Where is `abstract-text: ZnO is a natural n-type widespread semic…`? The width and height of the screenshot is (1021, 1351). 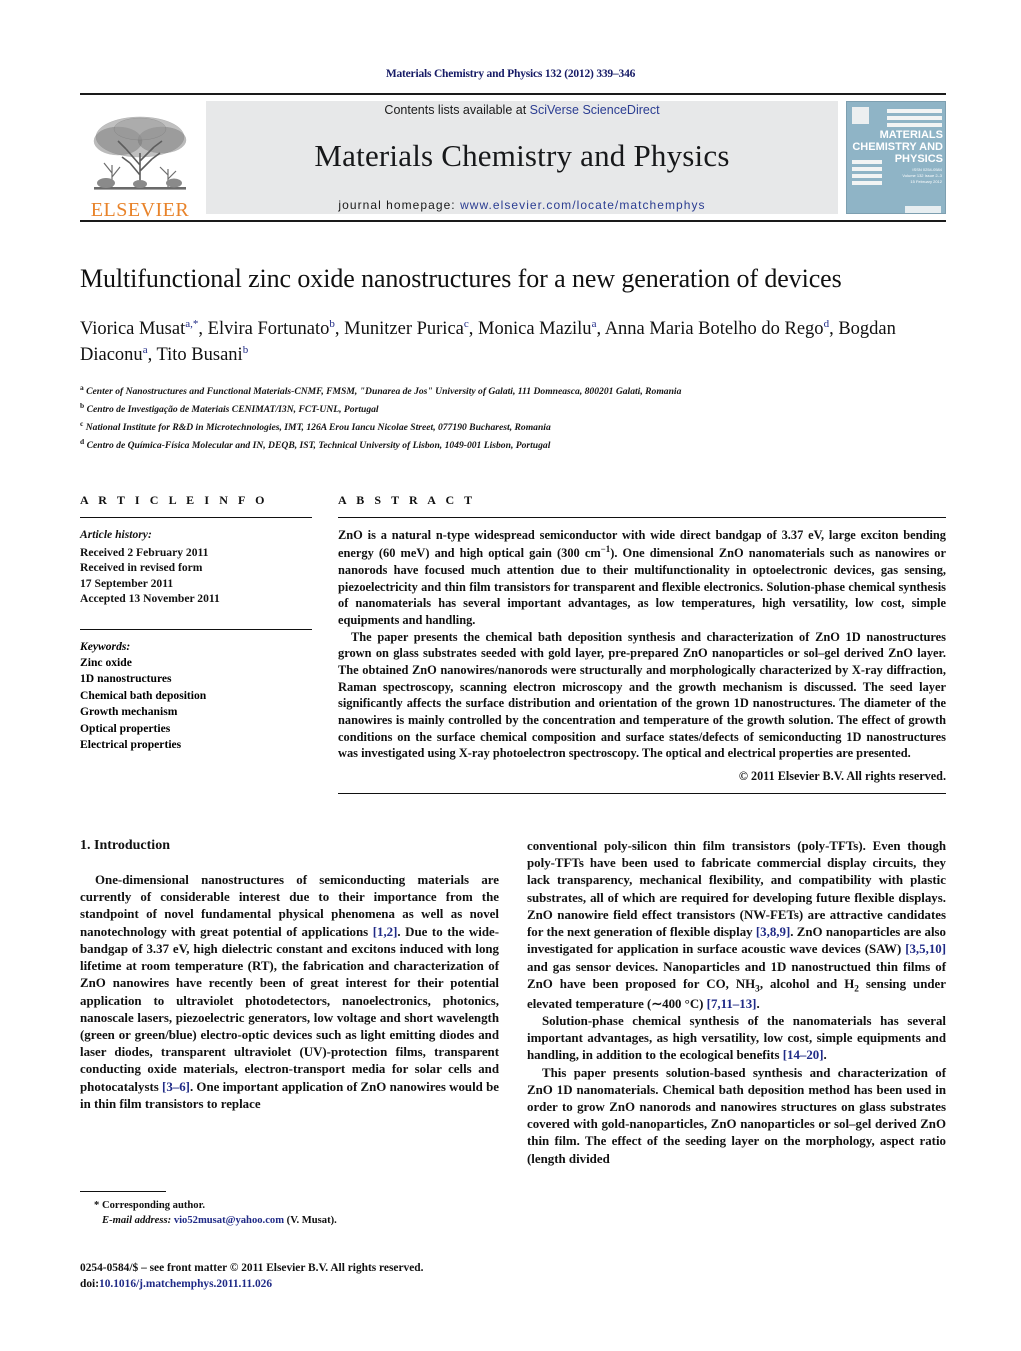 abstract-text: ZnO is a natural n-type widespread semic… is located at coordinates (642, 655).